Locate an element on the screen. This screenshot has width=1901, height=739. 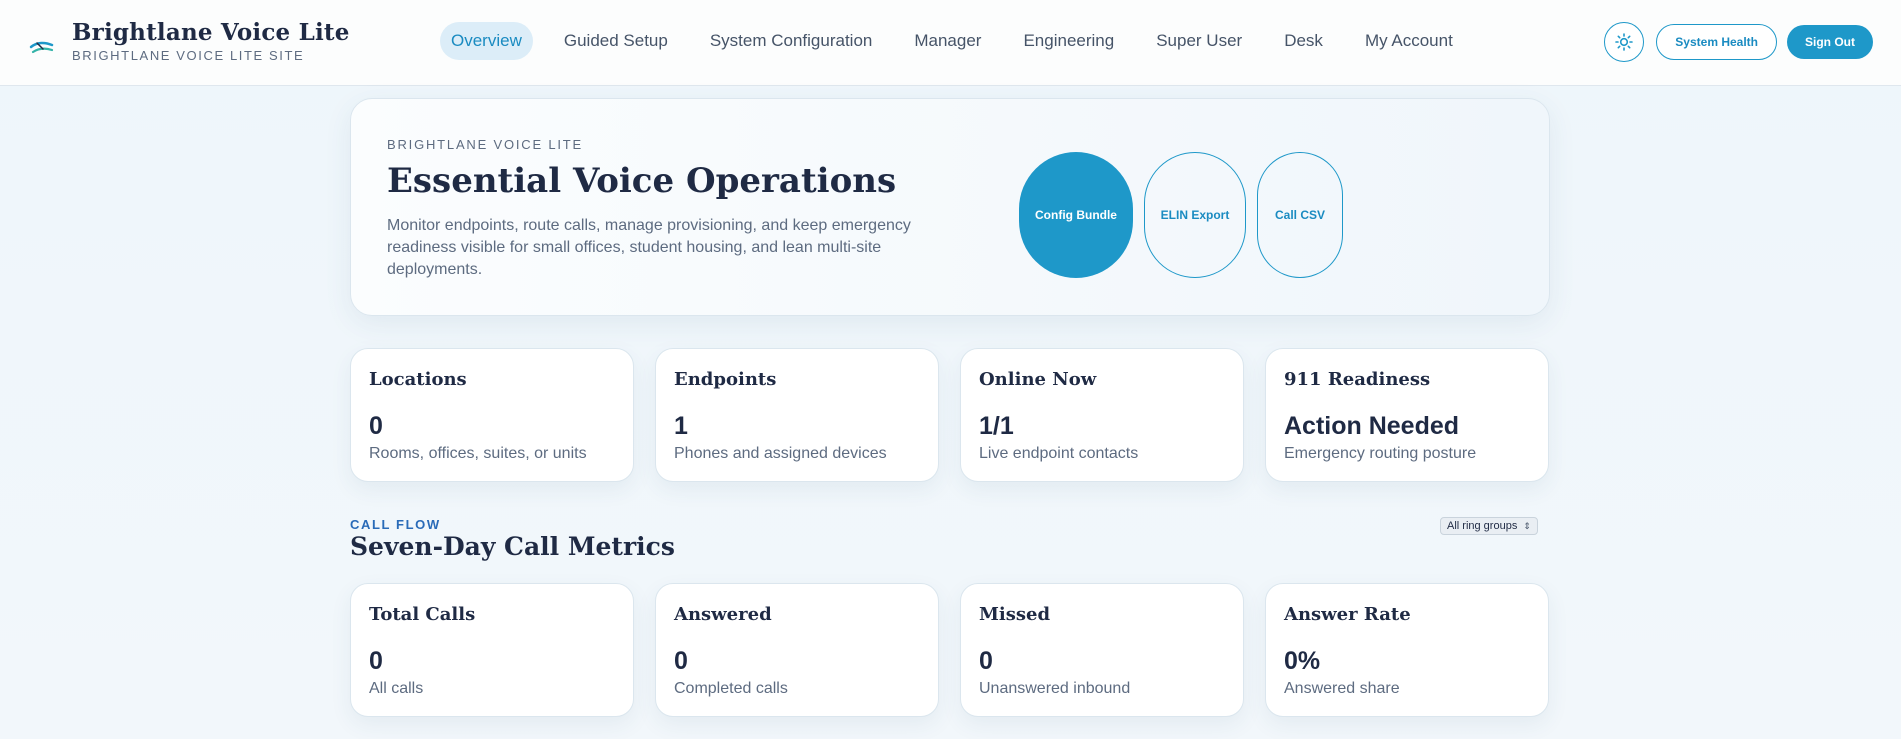
card-subtitle: Live endpoint contacts is located at coordinates (1059, 453).